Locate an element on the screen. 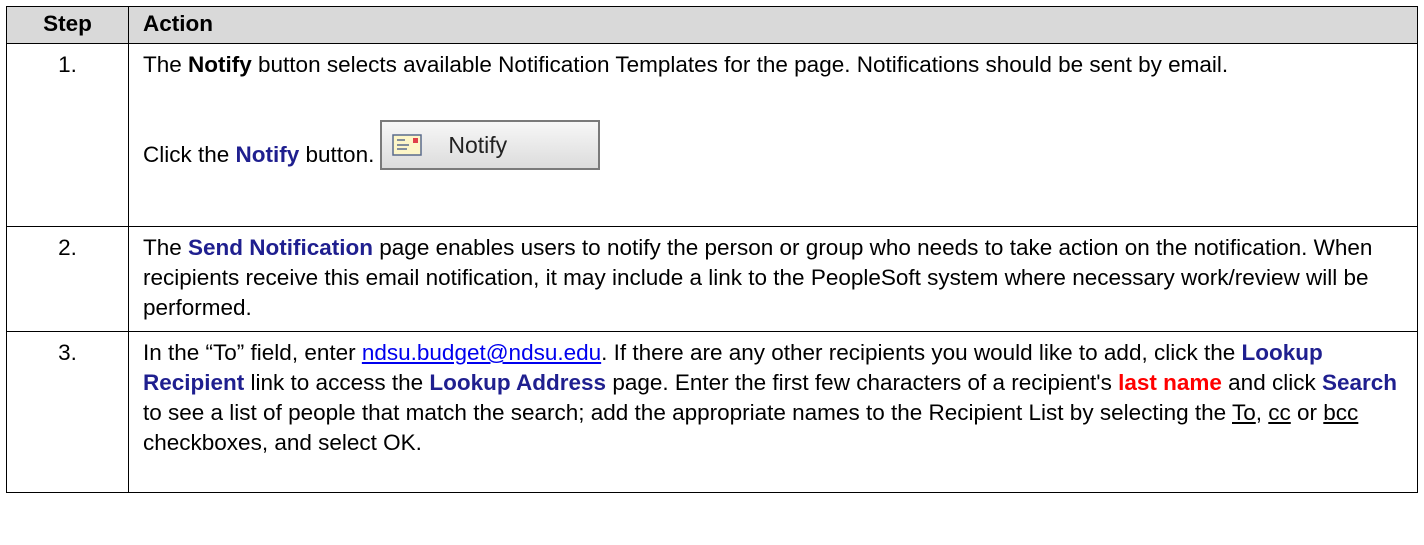  to-checkbox-label: To is located at coordinates (1244, 412).